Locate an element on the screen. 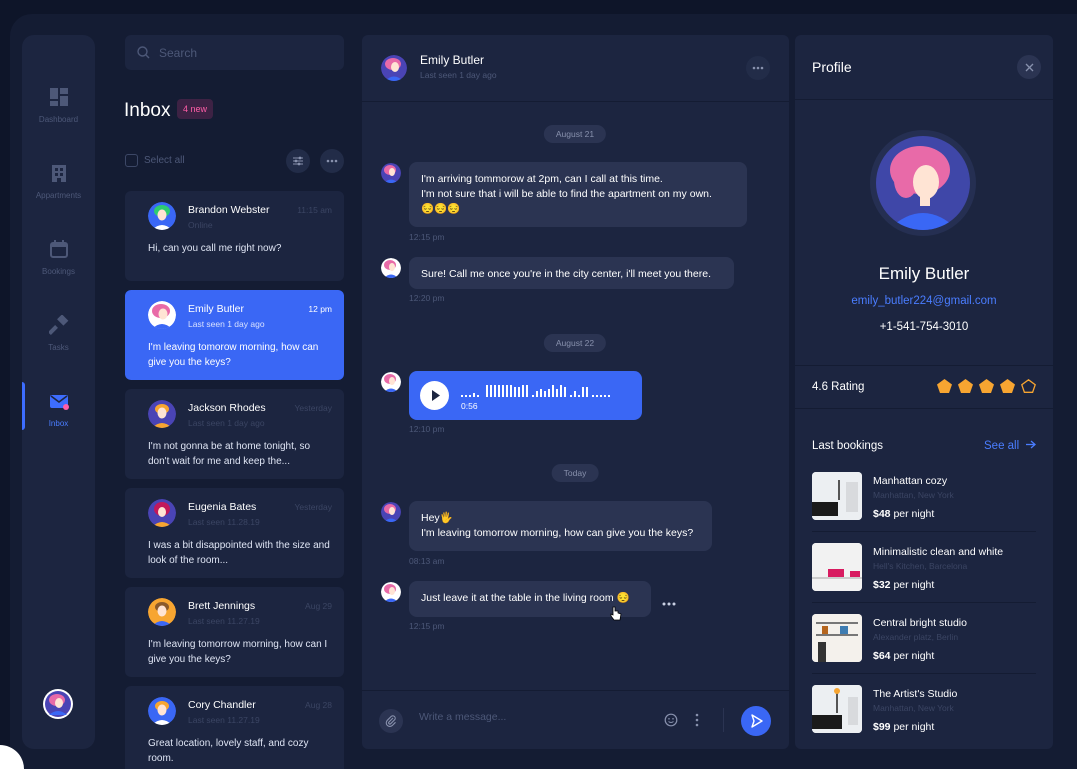 The height and width of the screenshot is (769, 1077). sidebar-item-bookings: Bookings is located at coordinates (58, 265).